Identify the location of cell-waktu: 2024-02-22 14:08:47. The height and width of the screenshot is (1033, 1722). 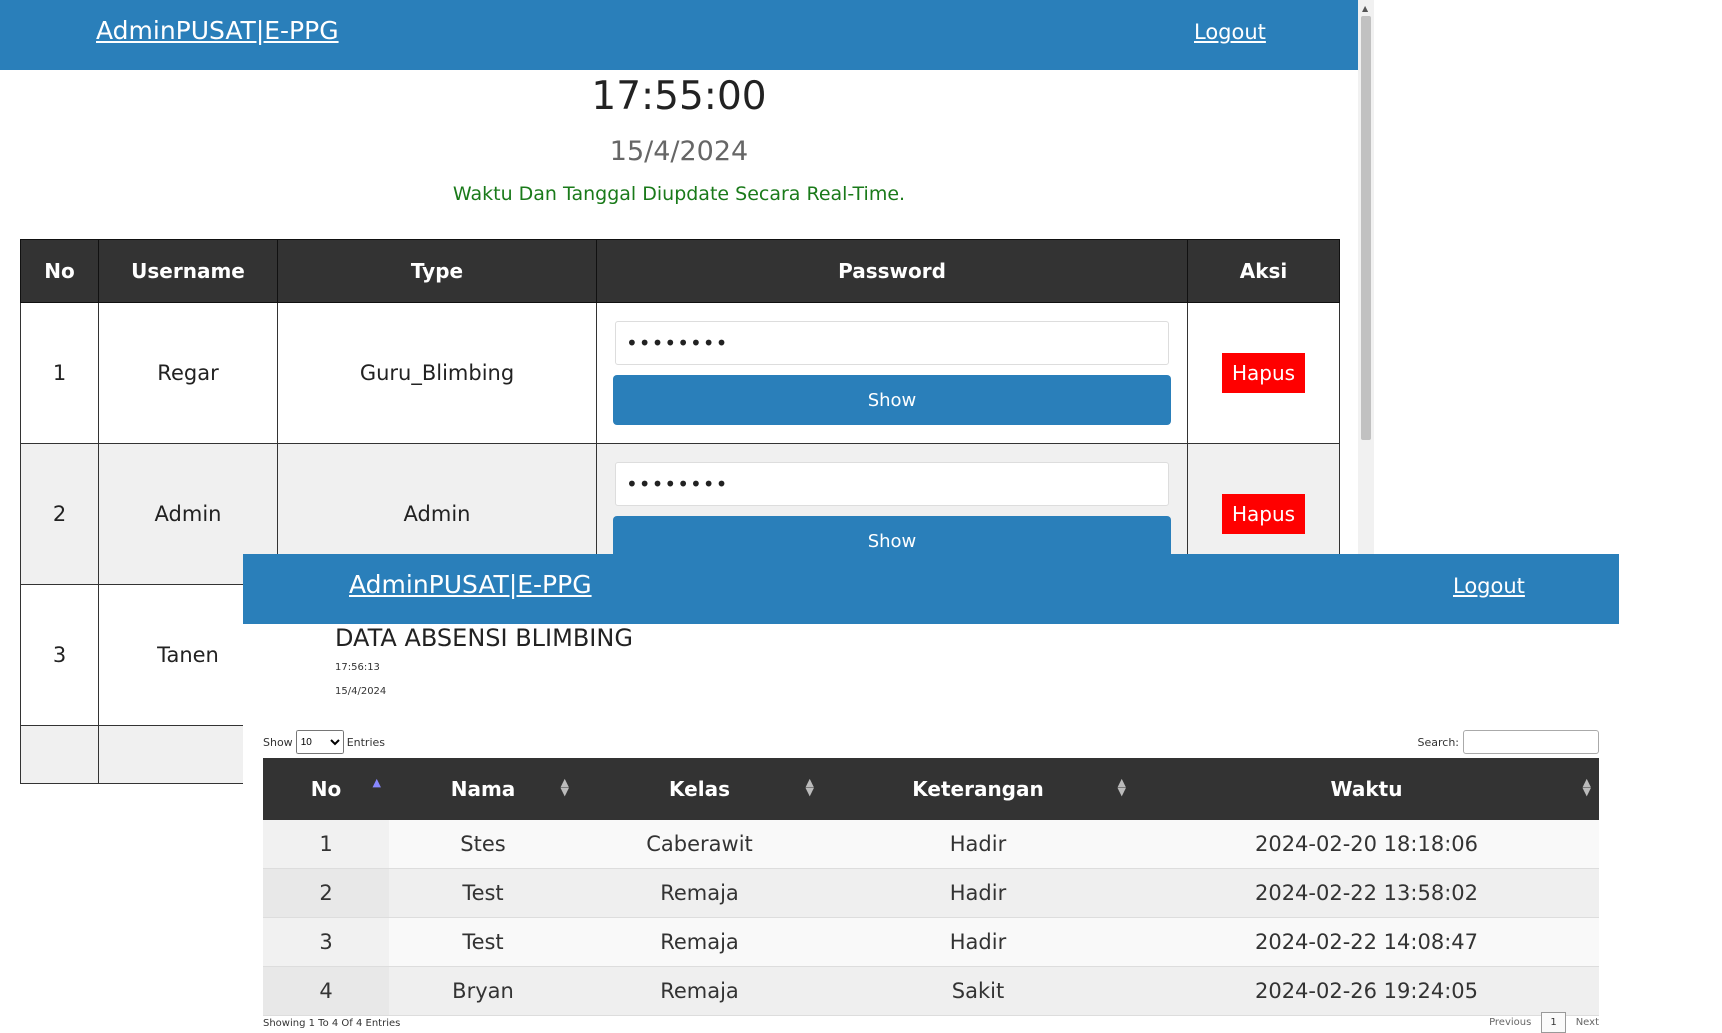
(1366, 942).